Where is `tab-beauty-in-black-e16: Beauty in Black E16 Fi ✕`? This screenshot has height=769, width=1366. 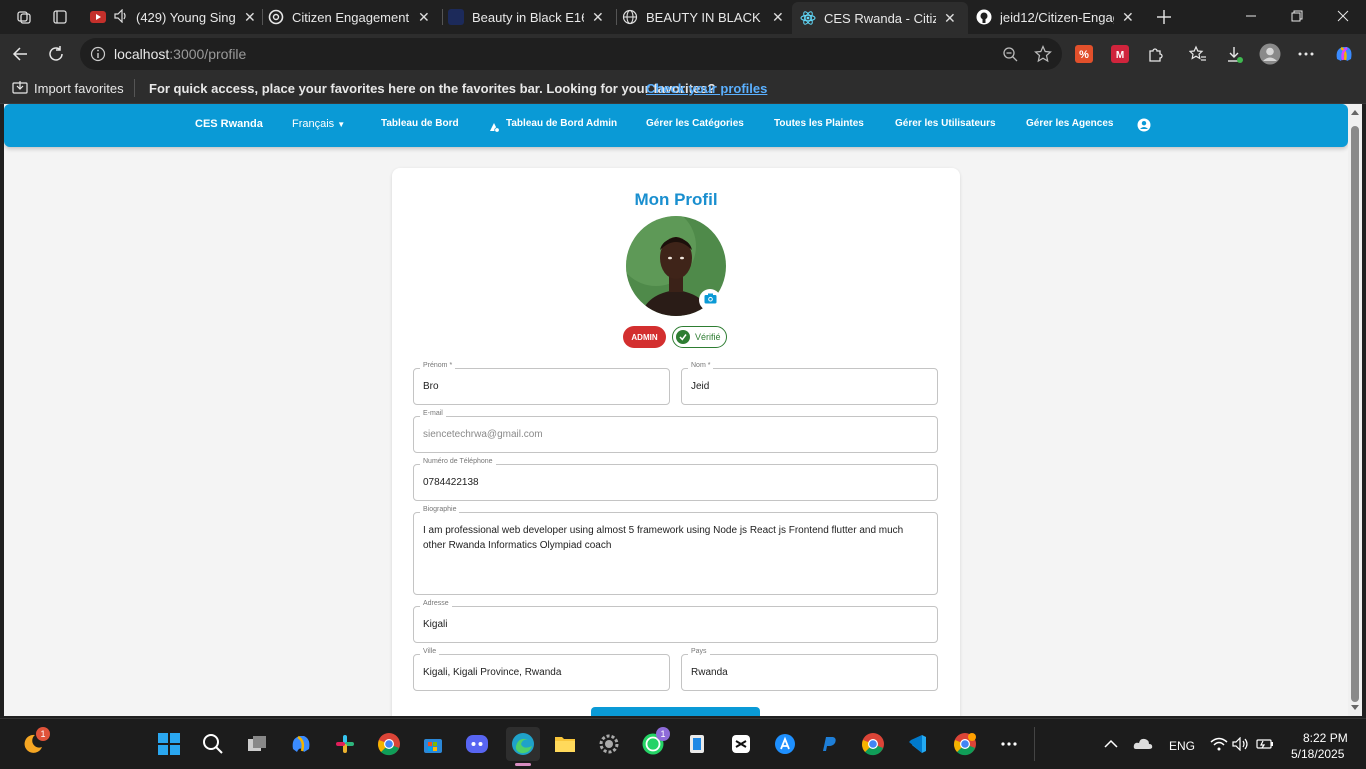
tab-beauty-in-black-e16: Beauty in Black E16 Fi ✕ is located at coordinates (531, 17).